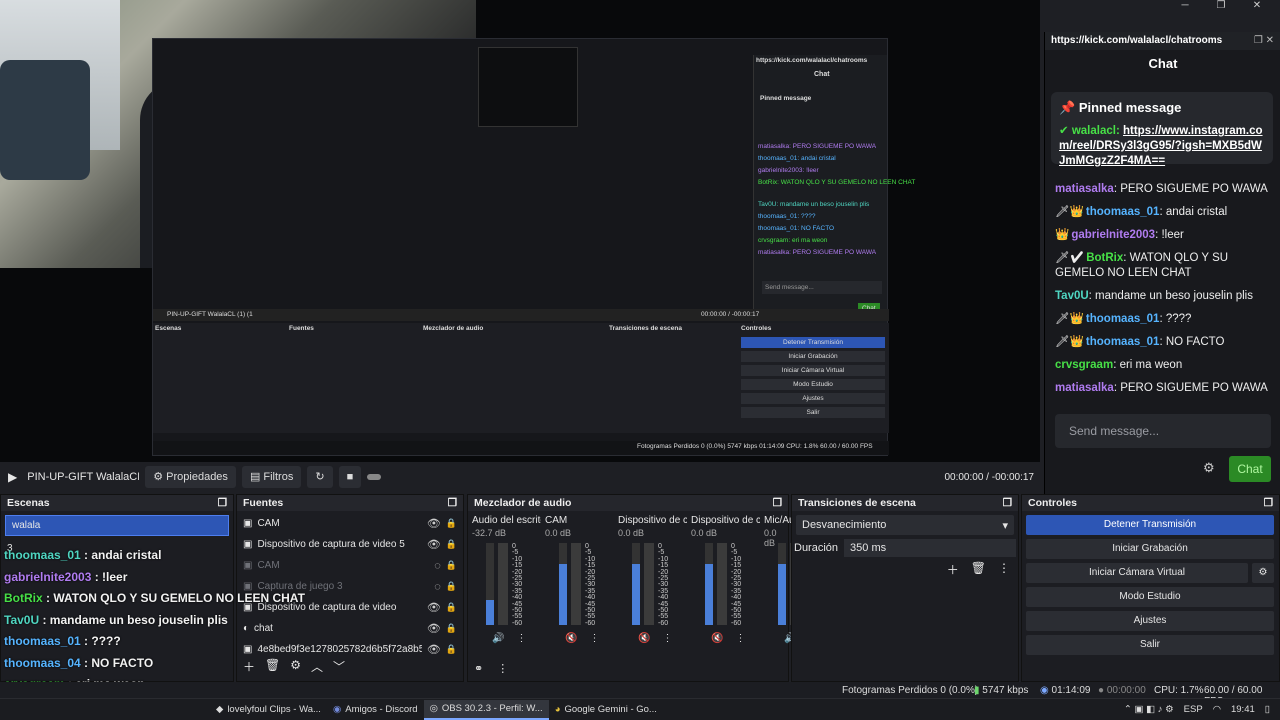 The height and width of the screenshot is (720, 1280). Describe the element at coordinates (1126, 690) in the screenshot. I see `rec-time: 00:00:00` at that location.